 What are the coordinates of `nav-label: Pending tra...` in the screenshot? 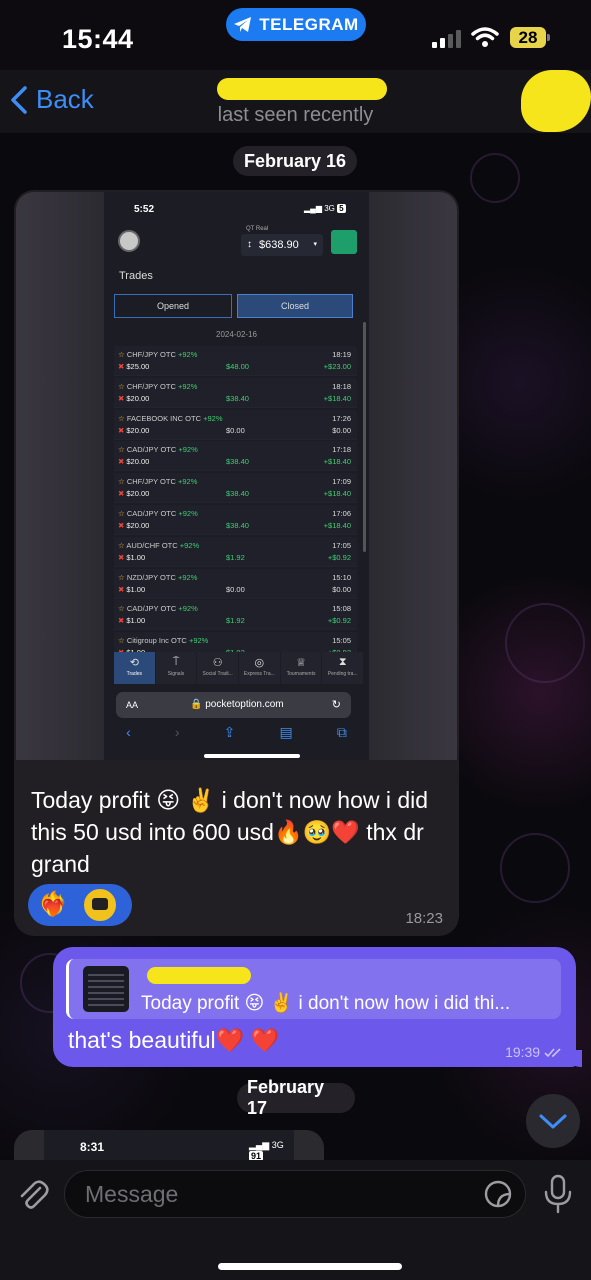 It's located at (342, 674).